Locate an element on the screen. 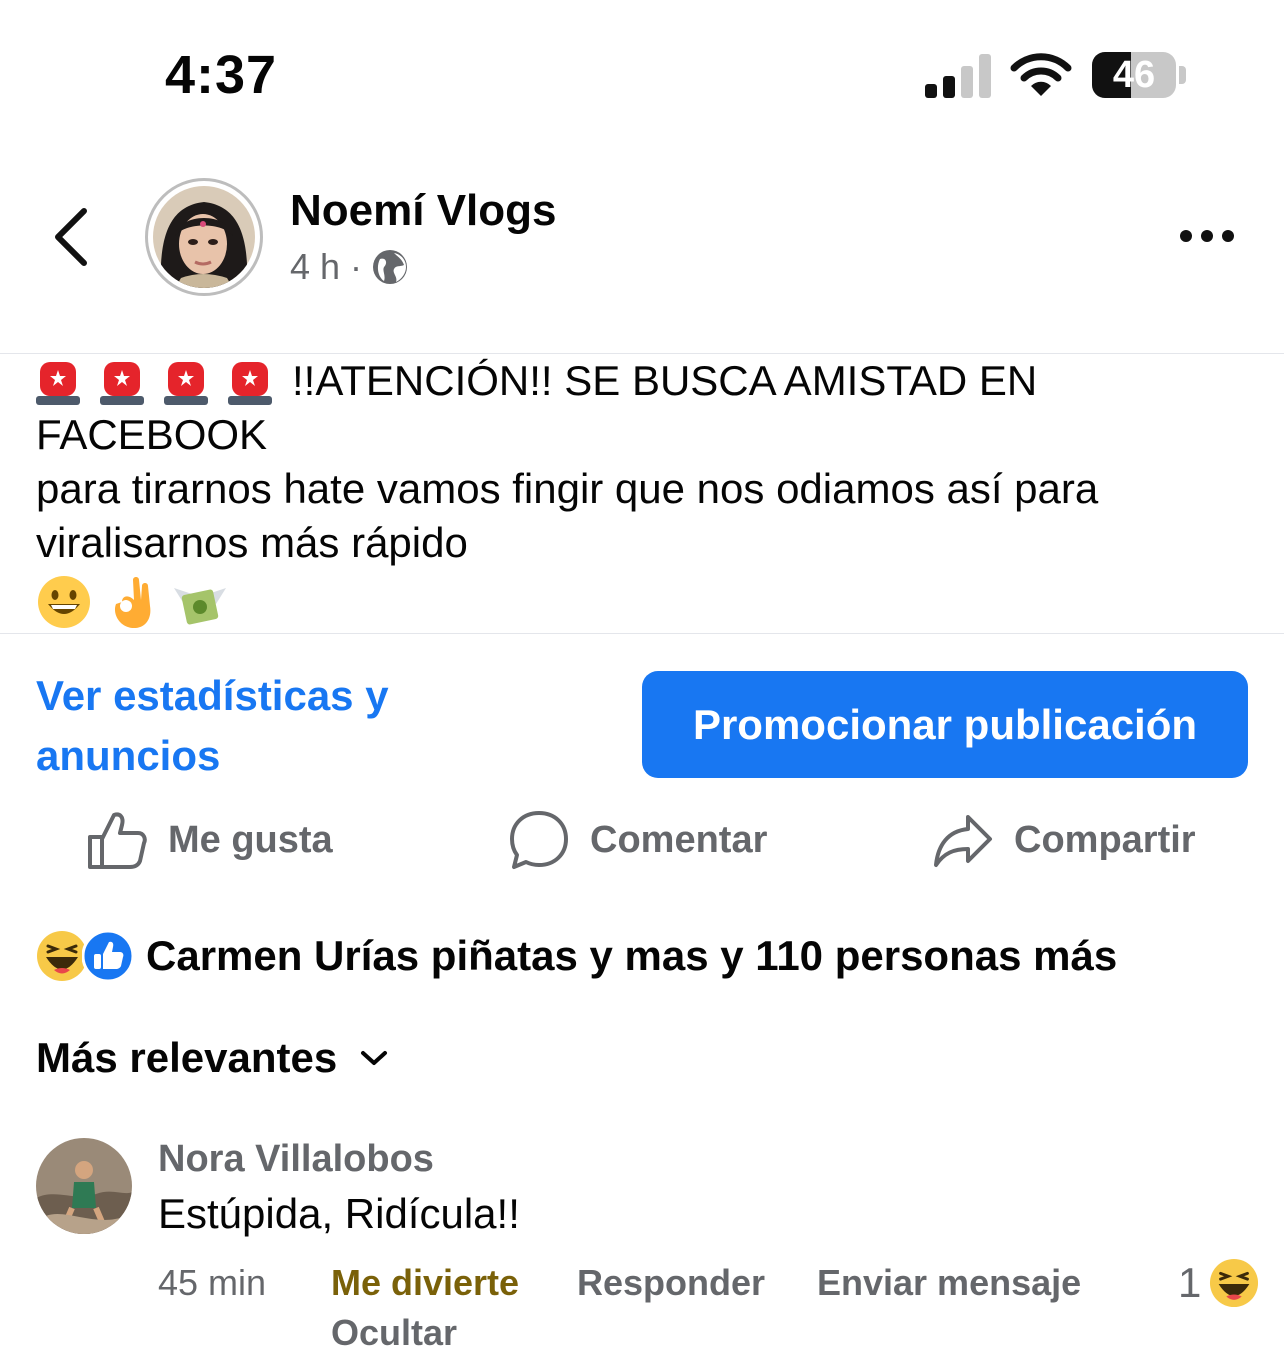  thumbs-up-icon is located at coordinates (117, 840).